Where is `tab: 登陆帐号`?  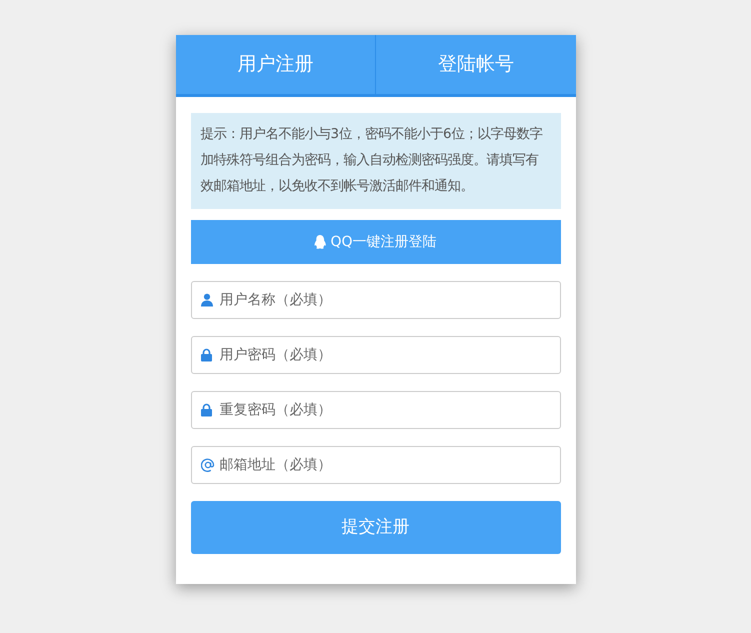 tab: 登陆帐号 is located at coordinates (475, 64).